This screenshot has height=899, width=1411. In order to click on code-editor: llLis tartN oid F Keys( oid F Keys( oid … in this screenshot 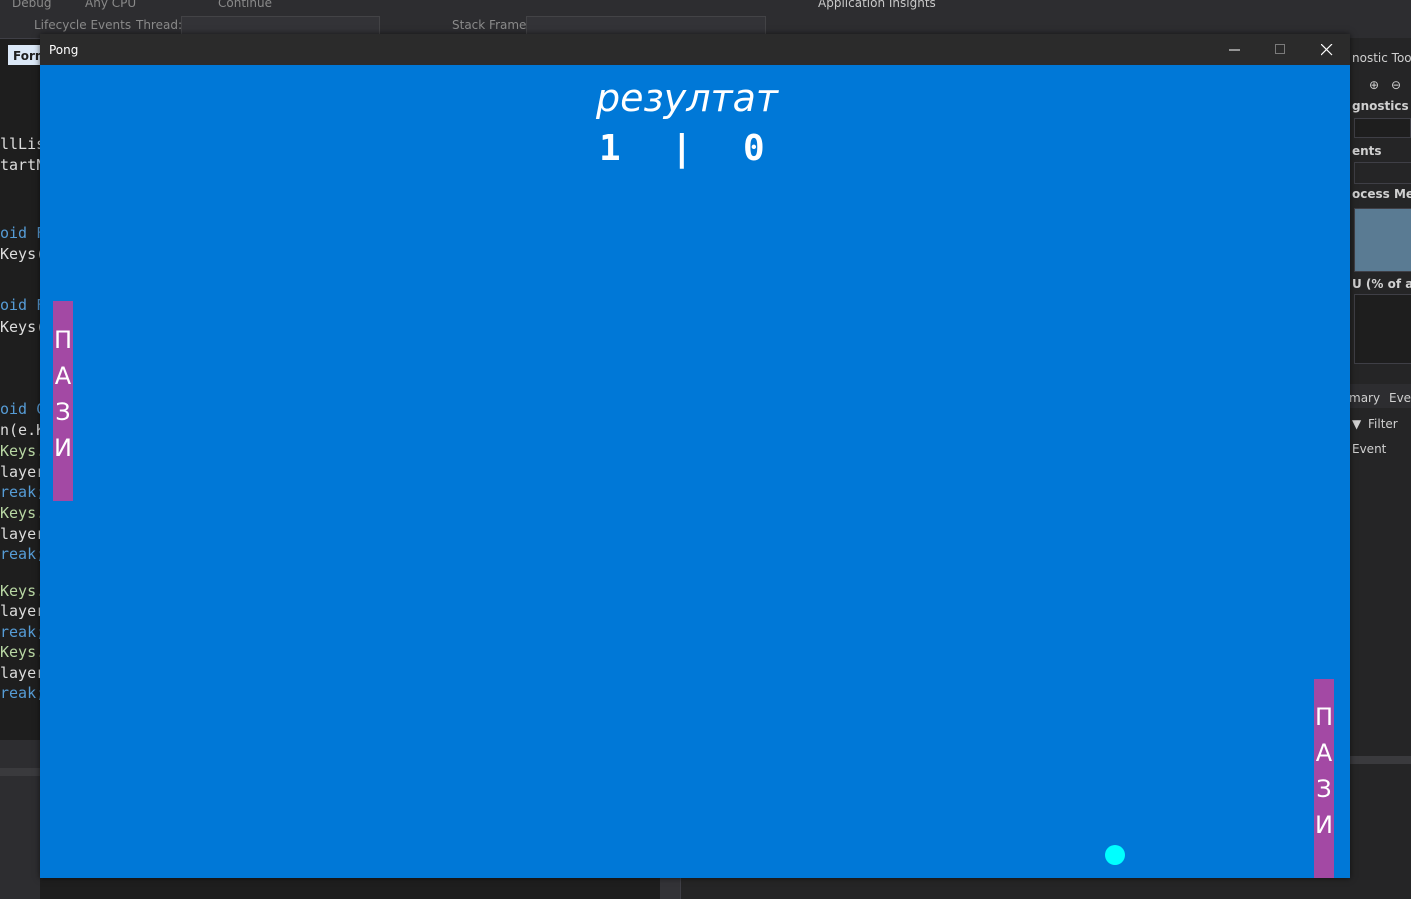, I will do `click(20, 415)`.